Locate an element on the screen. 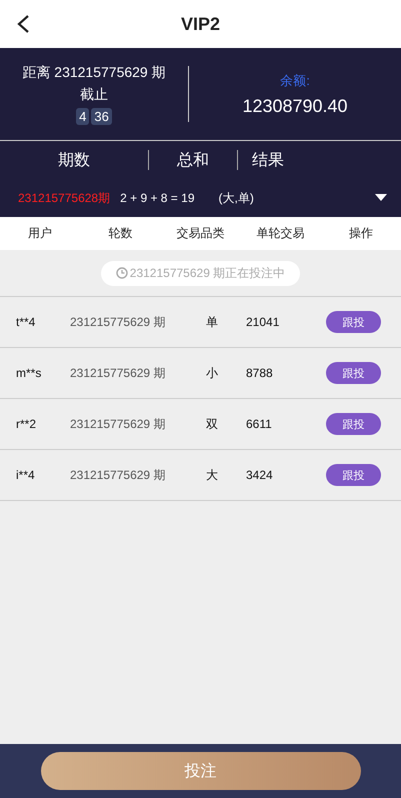 Image resolution: width=401 pixels, height=798 pixels. user-cell-text: t**4 is located at coordinates (26, 322).